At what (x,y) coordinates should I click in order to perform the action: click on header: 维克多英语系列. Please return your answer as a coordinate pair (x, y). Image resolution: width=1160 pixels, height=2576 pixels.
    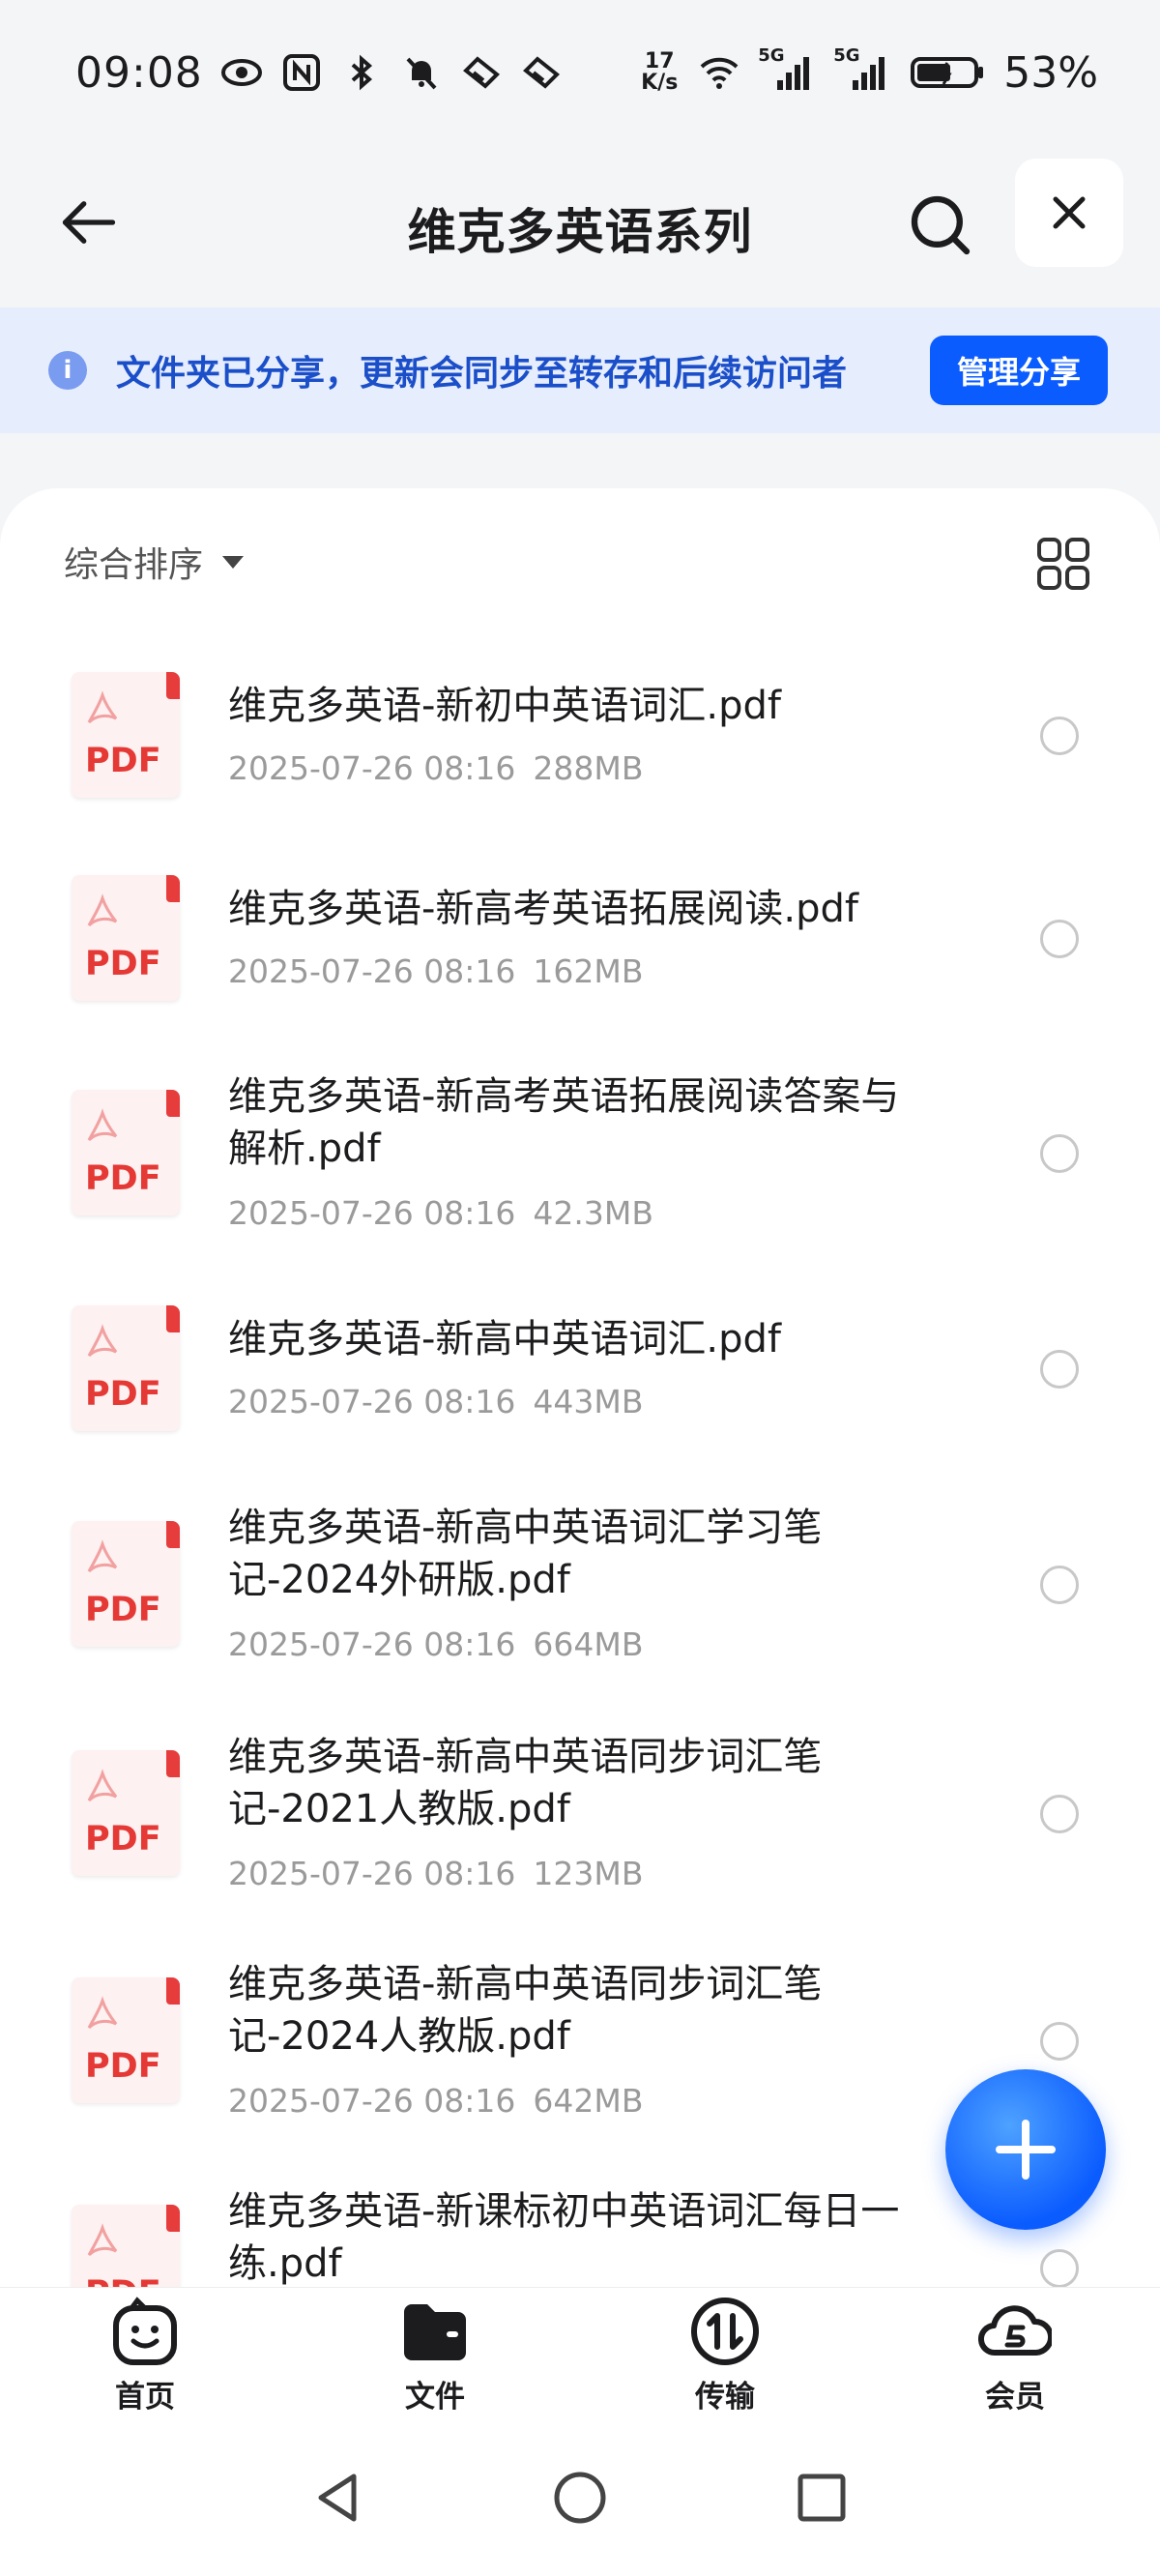
    Looking at the image, I should click on (580, 227).